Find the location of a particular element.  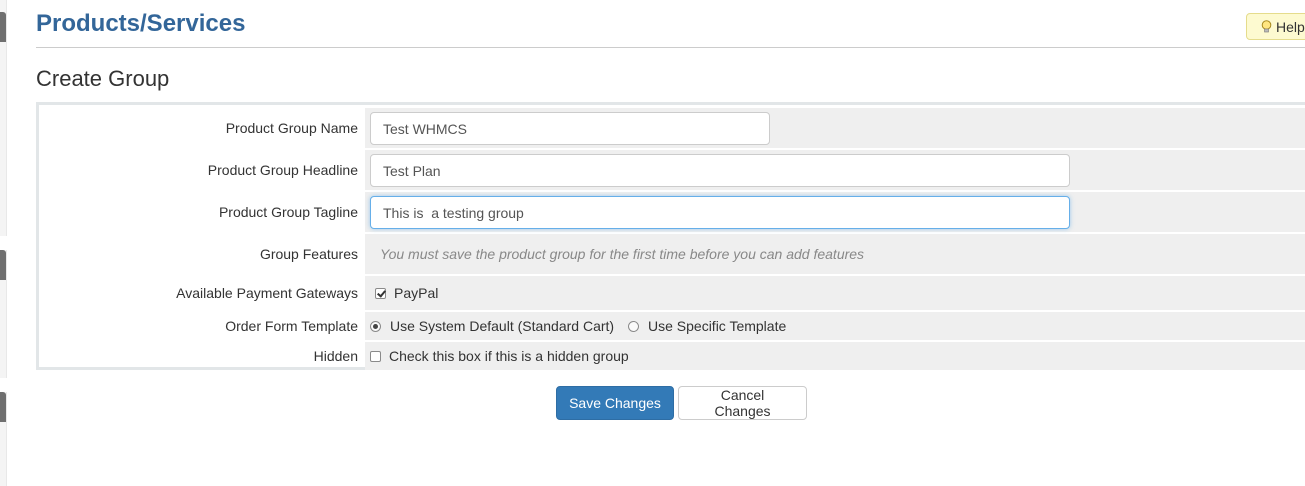

help-label: Help is located at coordinates (1290, 26).